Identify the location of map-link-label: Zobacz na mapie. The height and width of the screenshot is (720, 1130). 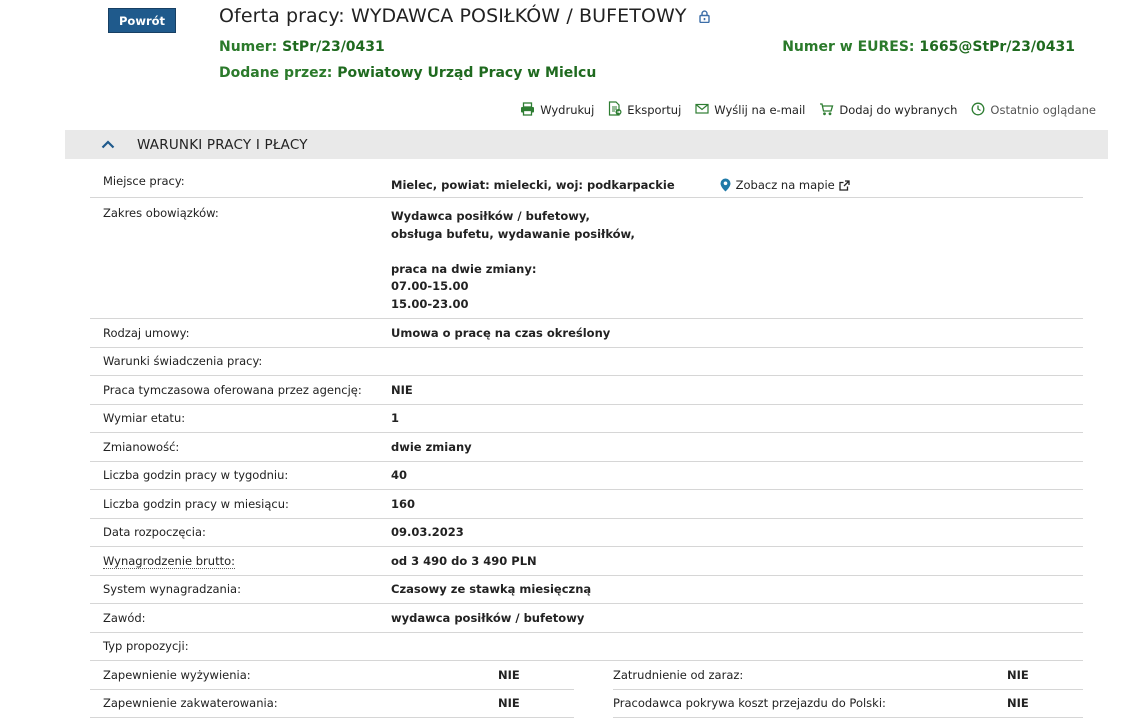
(785, 185).